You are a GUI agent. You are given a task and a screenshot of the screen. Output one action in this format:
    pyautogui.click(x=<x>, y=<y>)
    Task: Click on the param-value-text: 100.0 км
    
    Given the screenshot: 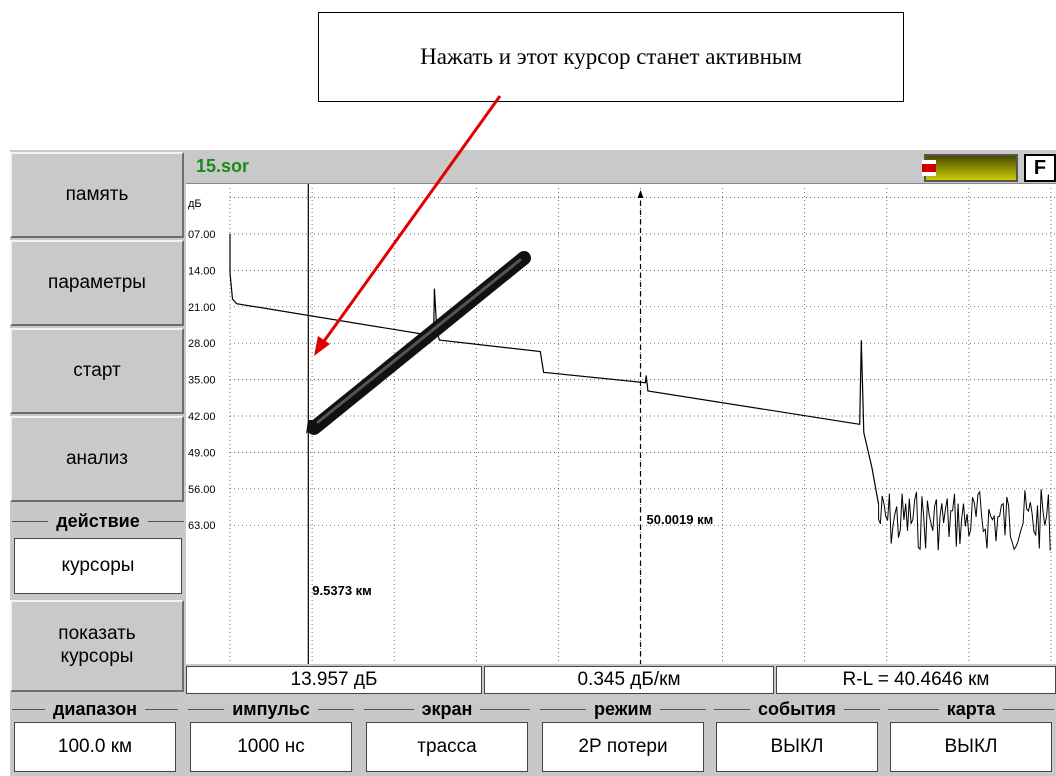 What is the action you would take?
    pyautogui.click(x=95, y=746)
    